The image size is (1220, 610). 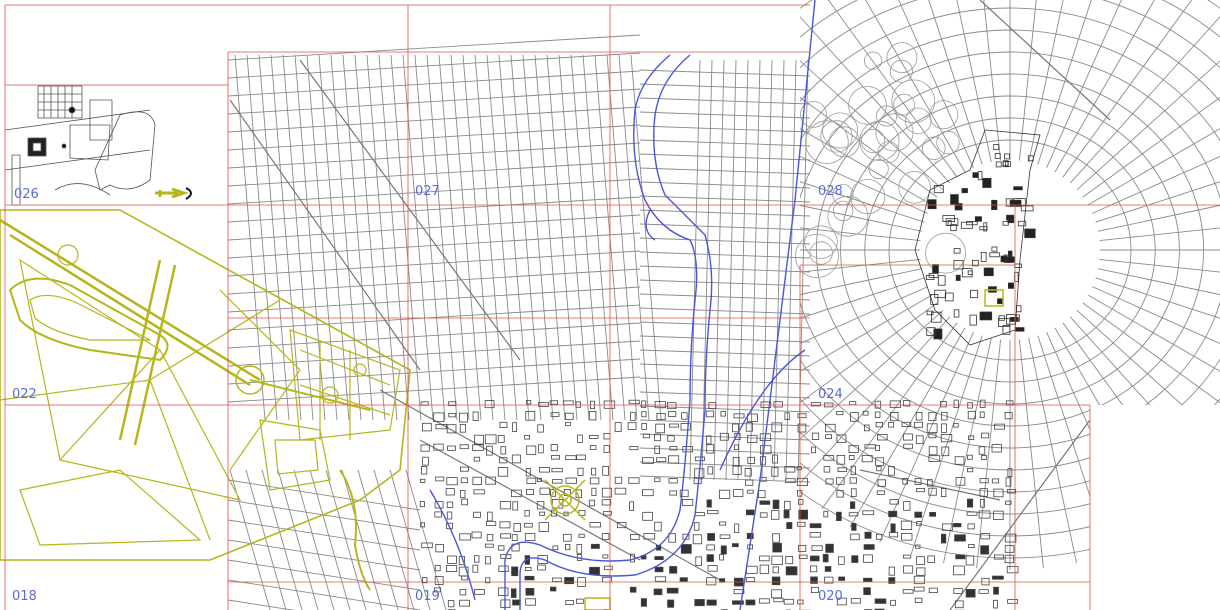 I want to click on sheet-label-026: 026, so click(x=26, y=194).